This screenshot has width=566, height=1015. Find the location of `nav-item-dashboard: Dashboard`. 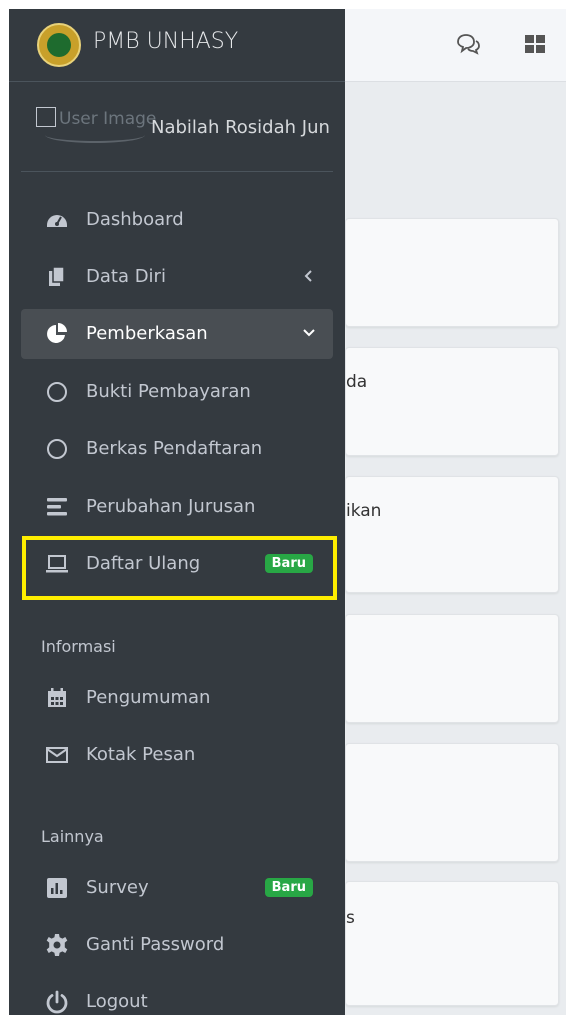

nav-item-dashboard: Dashboard is located at coordinates (177, 220).